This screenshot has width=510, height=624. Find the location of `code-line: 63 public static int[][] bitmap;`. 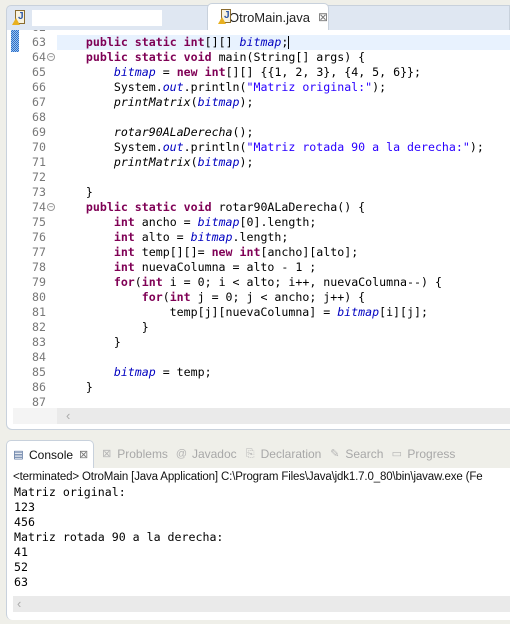

code-line: 63 public static int[][] bitmap; is located at coordinates (258, 42).